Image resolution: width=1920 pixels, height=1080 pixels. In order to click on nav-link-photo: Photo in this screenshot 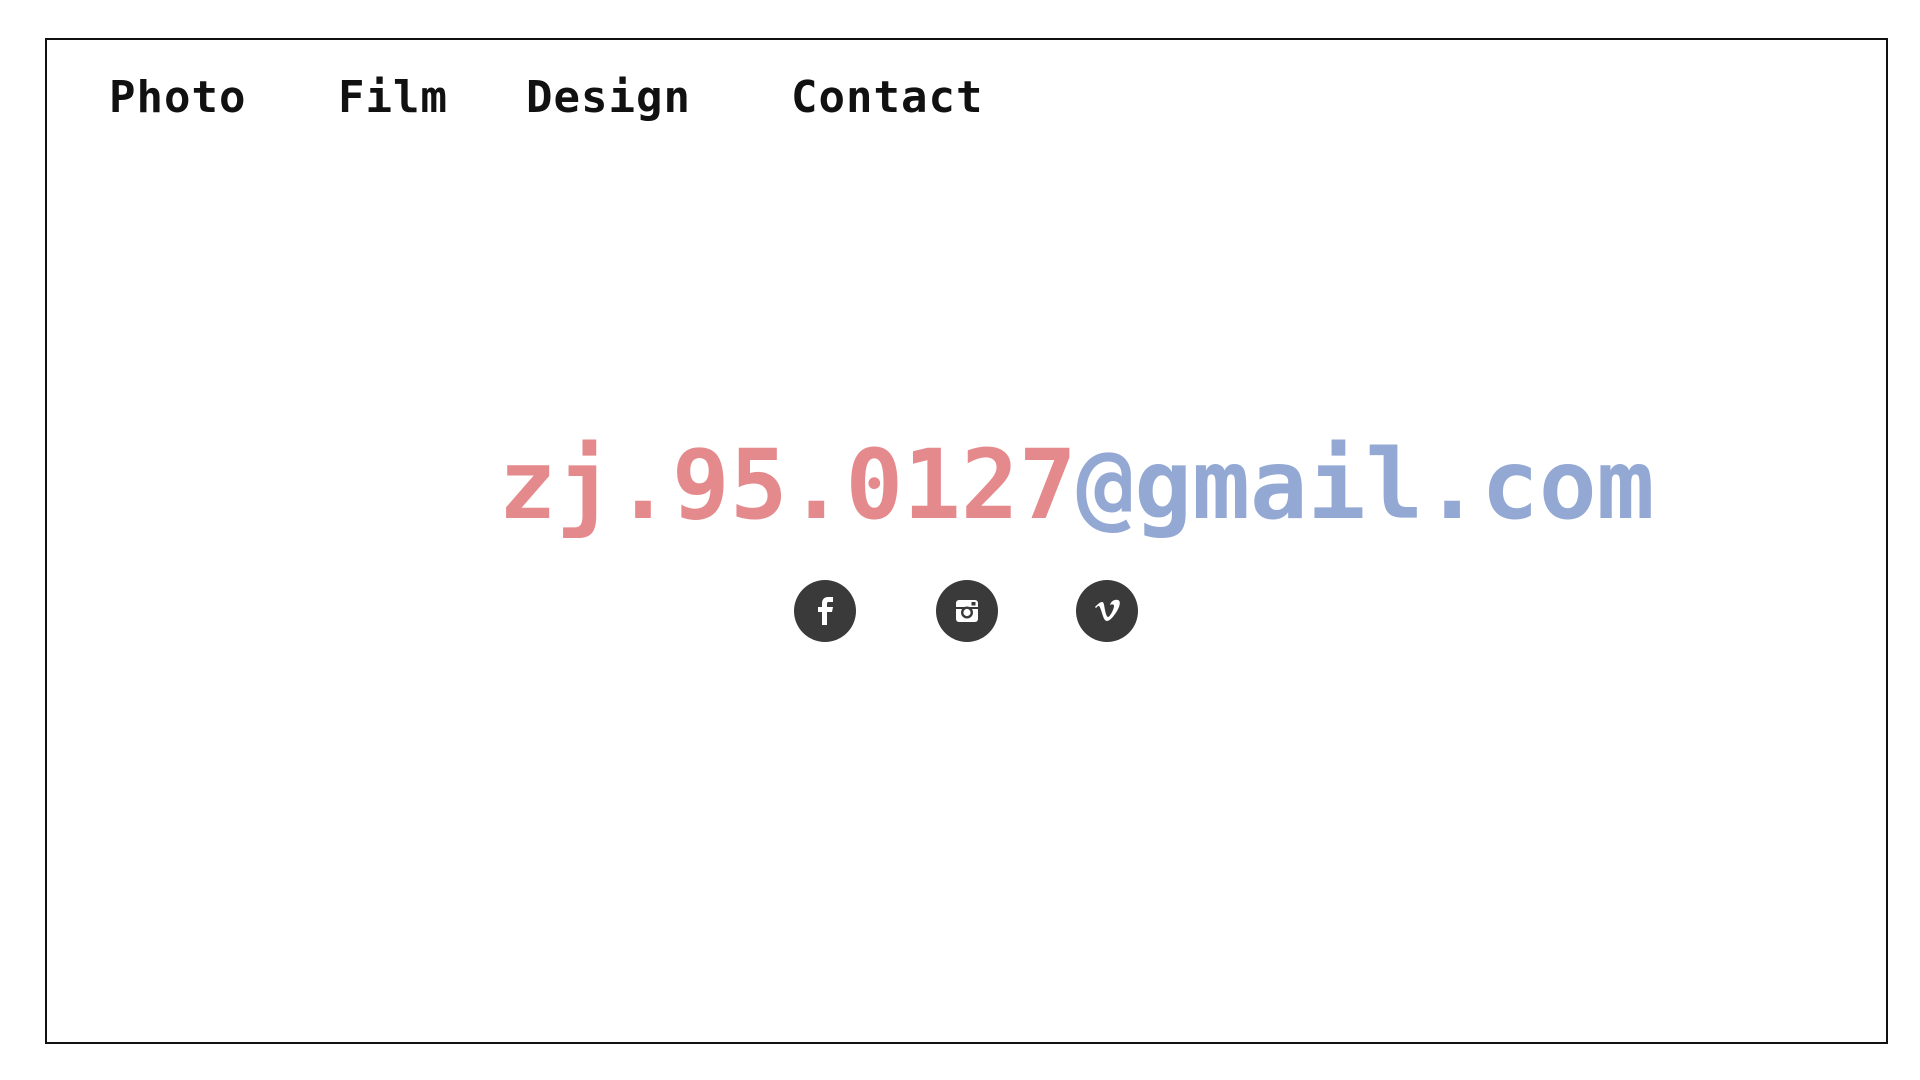, I will do `click(177, 98)`.